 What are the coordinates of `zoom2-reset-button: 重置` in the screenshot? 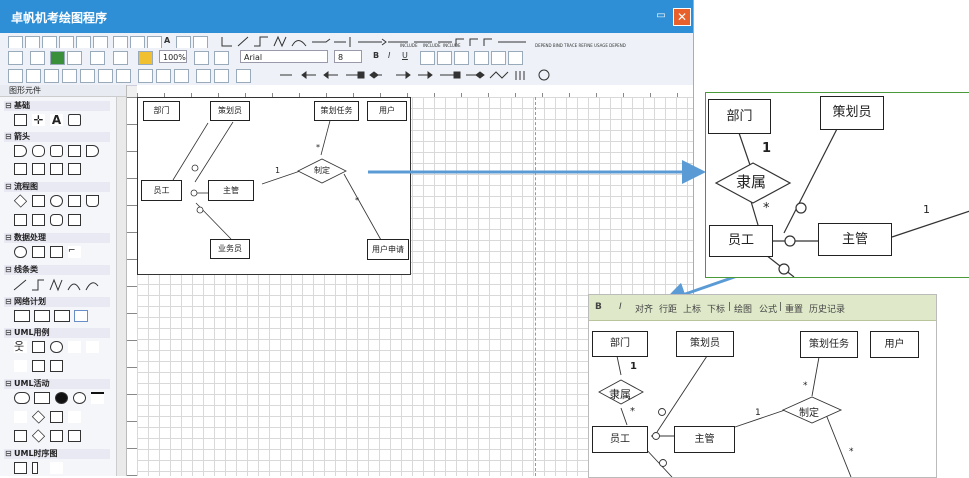 It's located at (794, 308).